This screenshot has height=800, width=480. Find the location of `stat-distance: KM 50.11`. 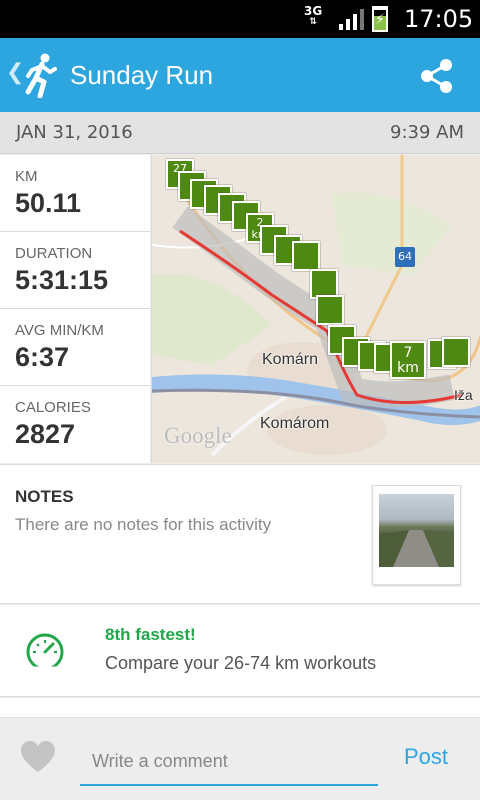

stat-distance: KM 50.11 is located at coordinates (75, 193).